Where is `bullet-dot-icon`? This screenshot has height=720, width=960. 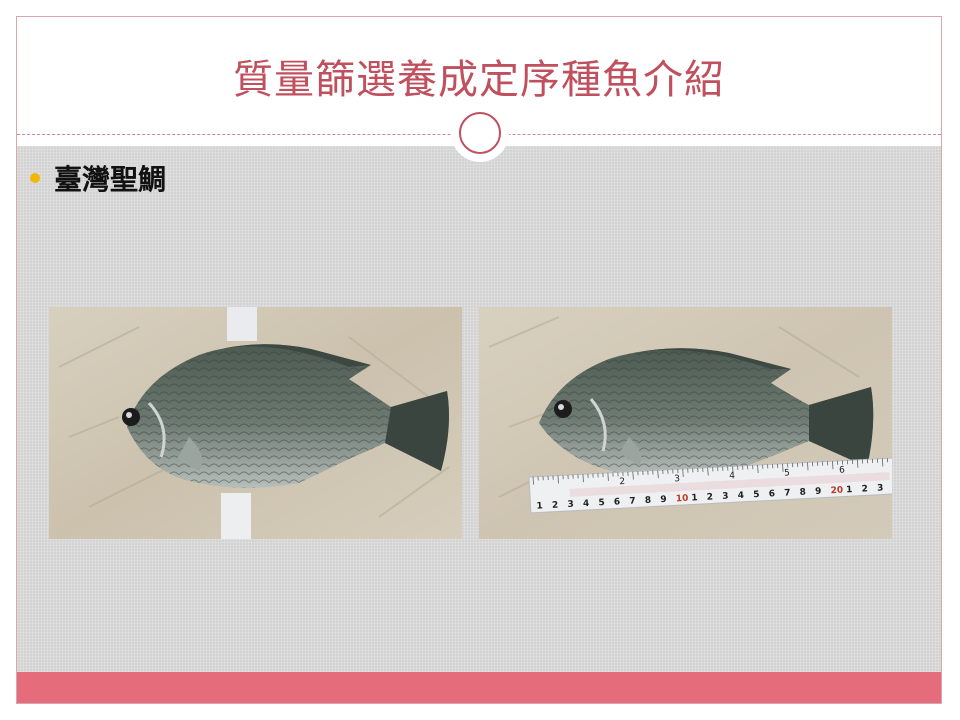 bullet-dot-icon is located at coordinates (35, 178).